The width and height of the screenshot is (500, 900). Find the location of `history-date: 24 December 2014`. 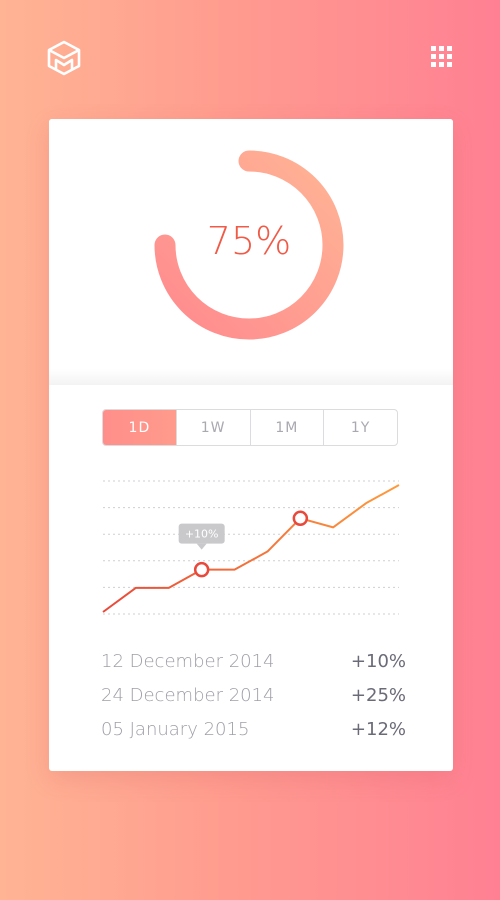

history-date: 24 December 2014 is located at coordinates (188, 695).